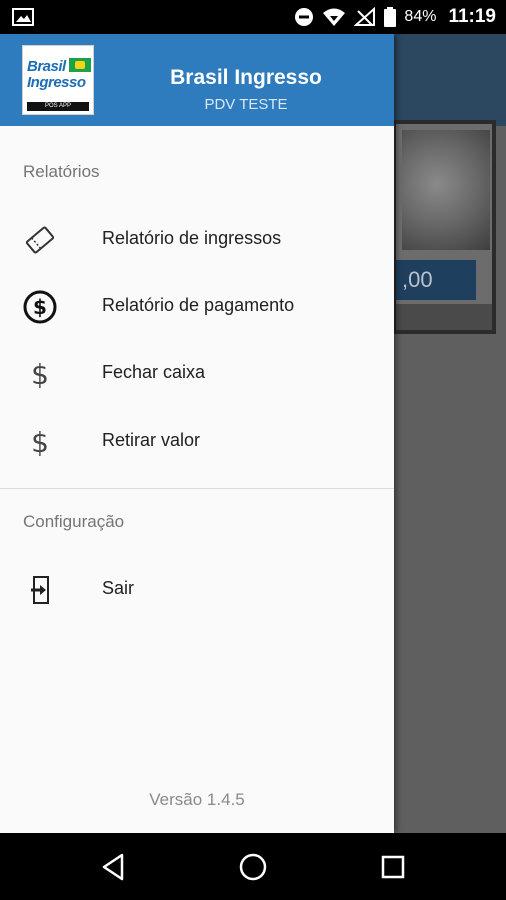 The image size is (506, 900). Describe the element at coordinates (58, 80) in the screenshot. I see `brasil-ingresso-logo: Brasil Ingresso POS APP` at that location.